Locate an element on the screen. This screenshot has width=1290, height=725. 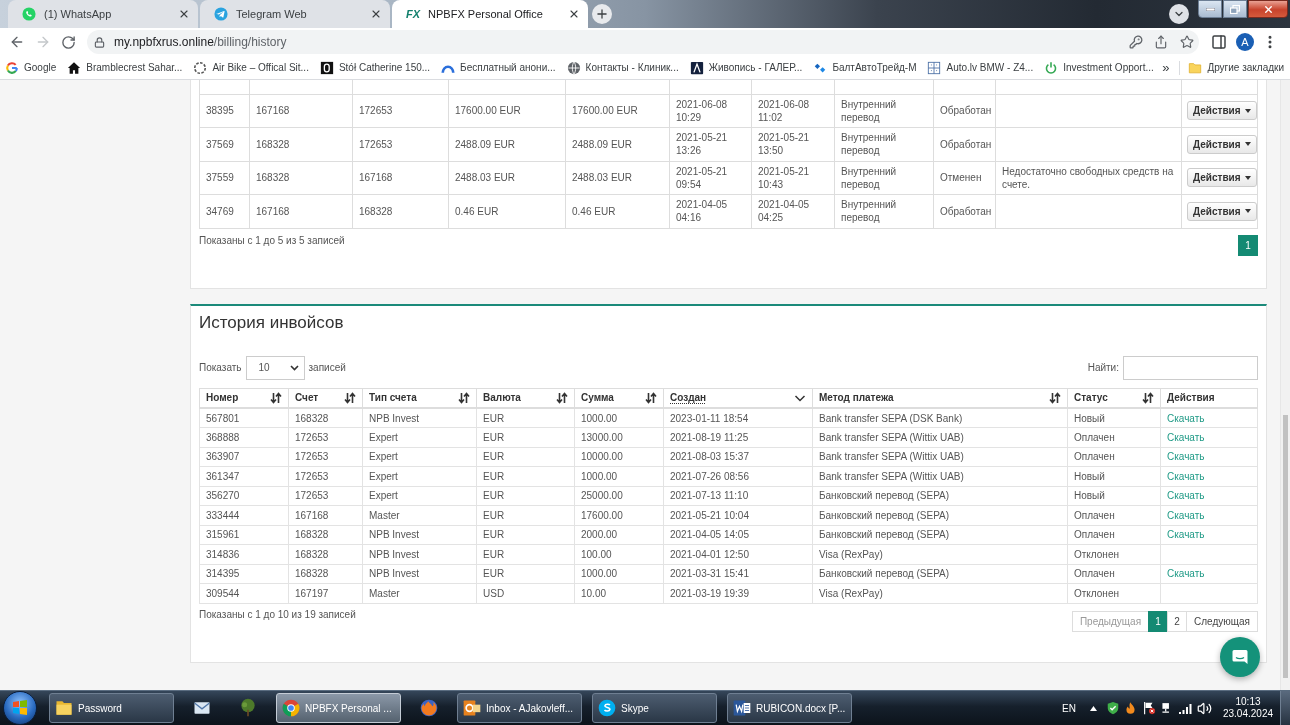
table-cell: NPB Invest is located at coordinates (419, 535).